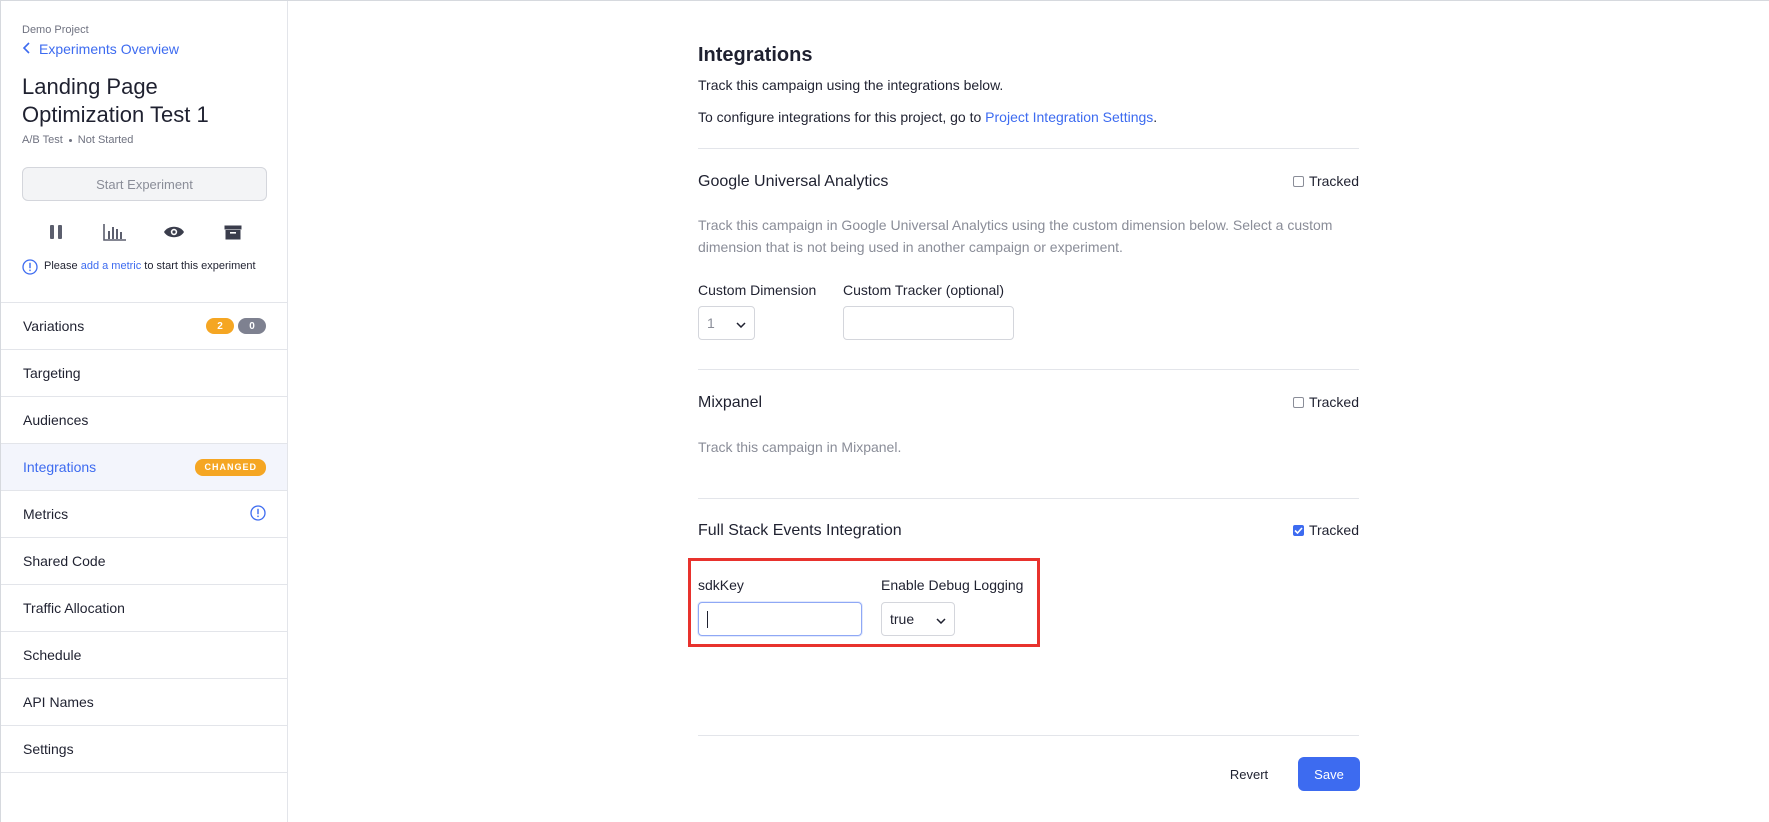  I want to click on sidebar-item-variations: Variations 2 0, so click(144, 326).